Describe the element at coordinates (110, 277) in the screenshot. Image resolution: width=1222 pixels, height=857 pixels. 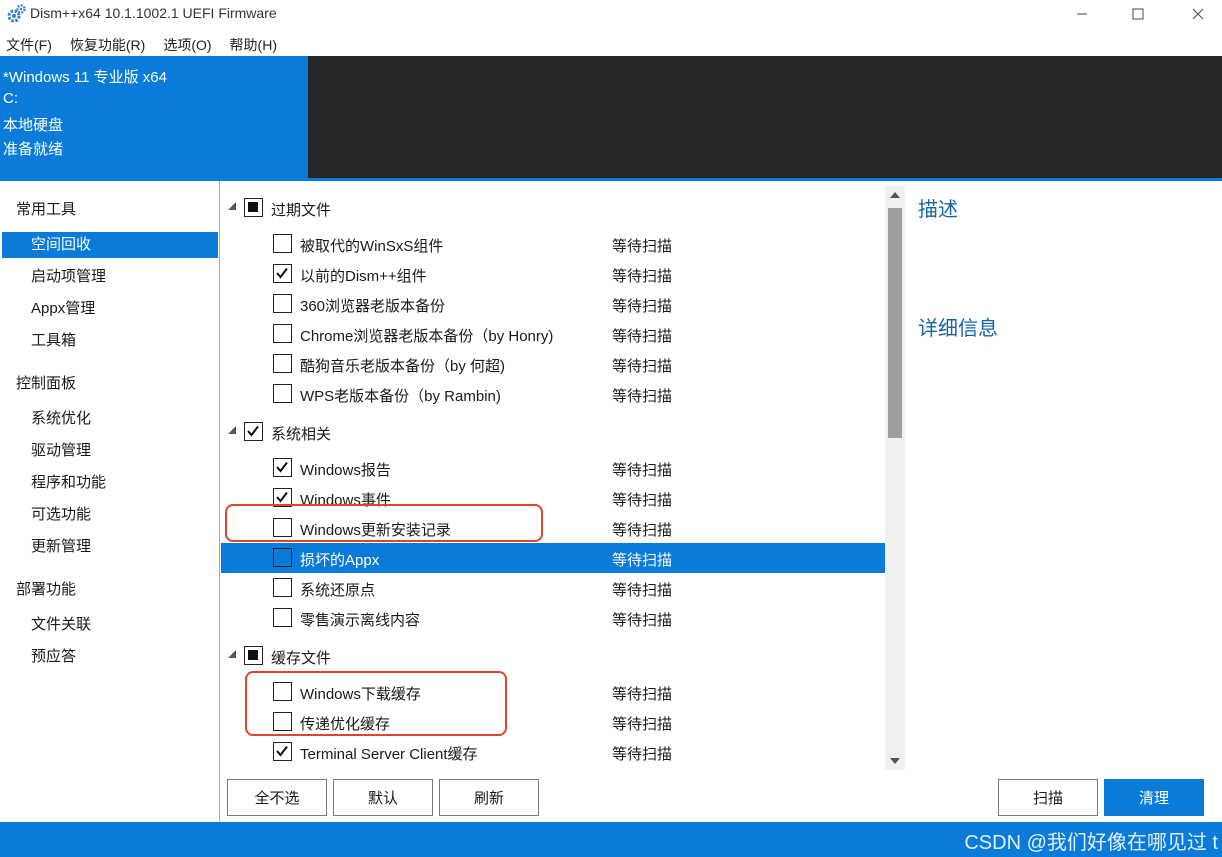
I see `sidebar-item-startup-manager: 启动项管理` at that location.